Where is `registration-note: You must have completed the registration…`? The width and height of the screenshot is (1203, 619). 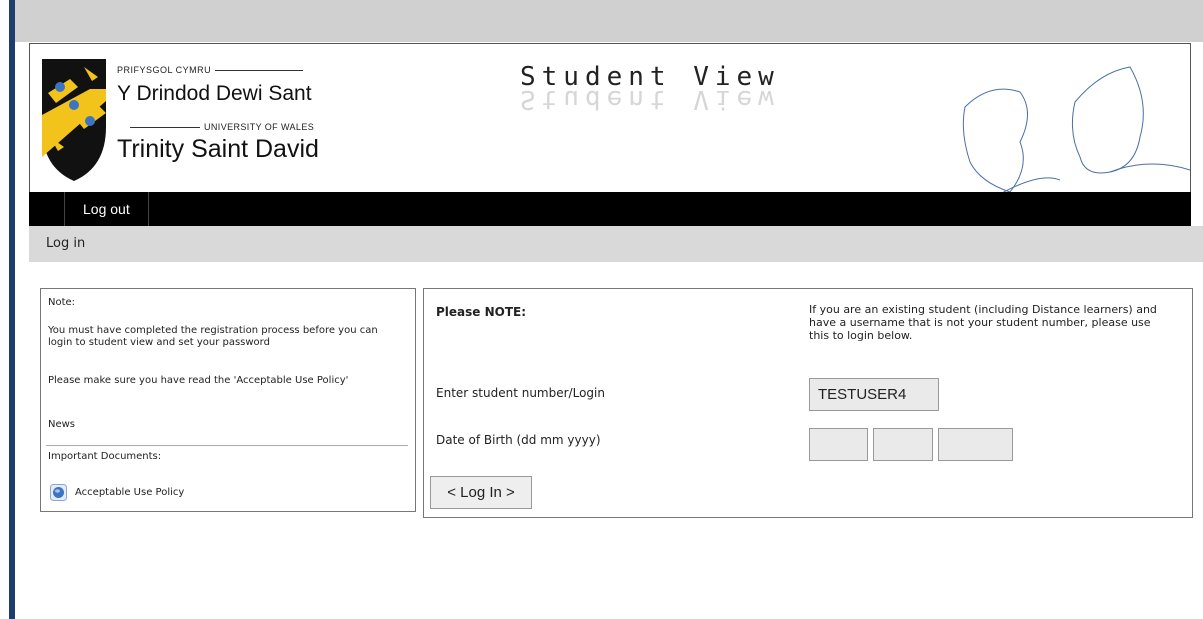 registration-note: You must have completed the registration… is located at coordinates (213, 336).